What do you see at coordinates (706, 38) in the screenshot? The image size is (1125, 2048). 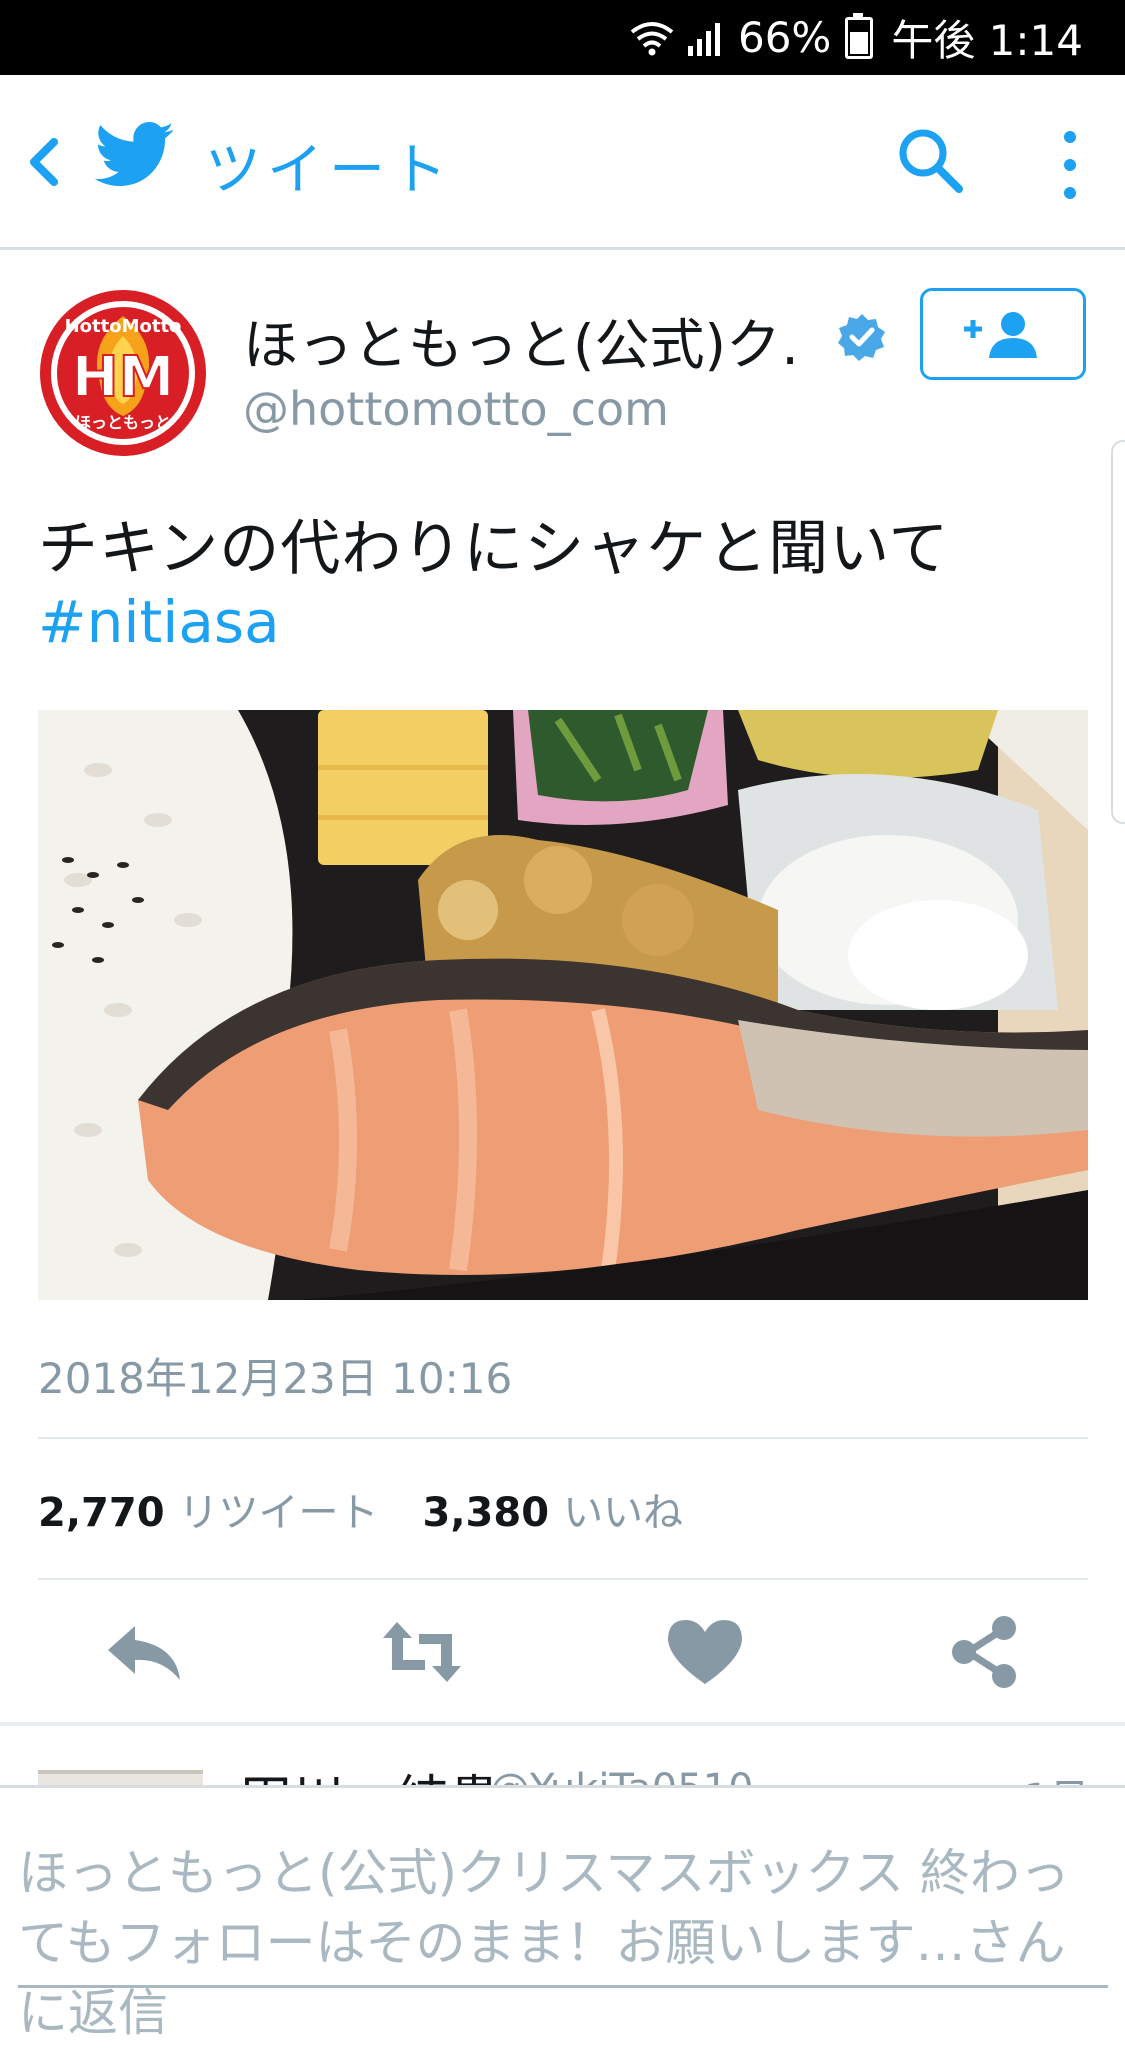 I see `signal-icon` at bounding box center [706, 38].